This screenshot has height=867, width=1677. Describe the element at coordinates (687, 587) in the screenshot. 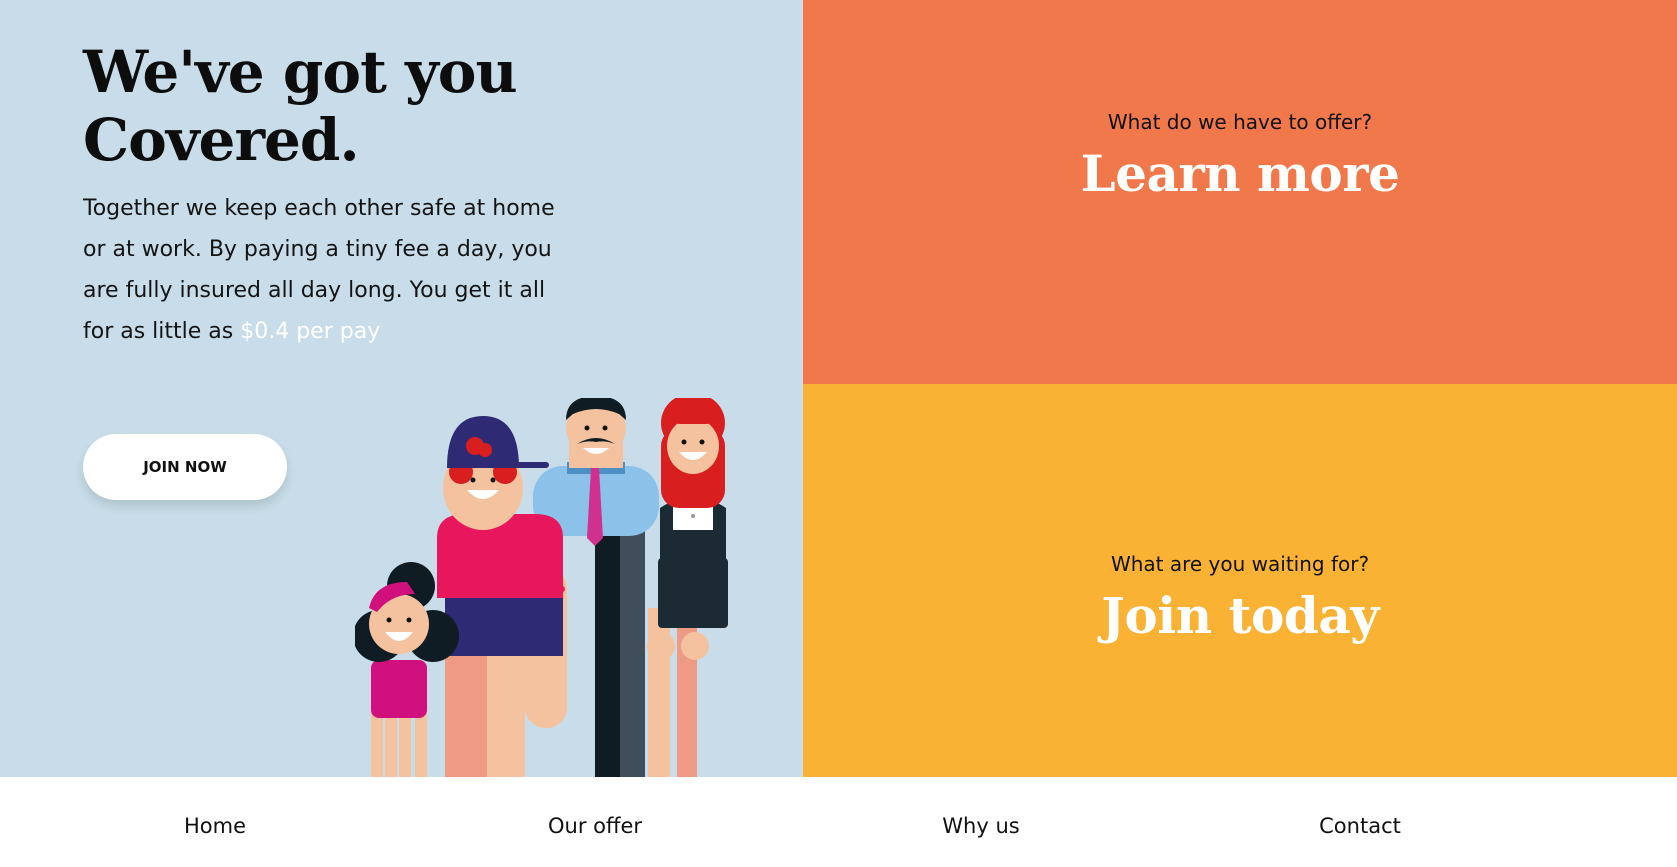

I see `woman-figure` at that location.